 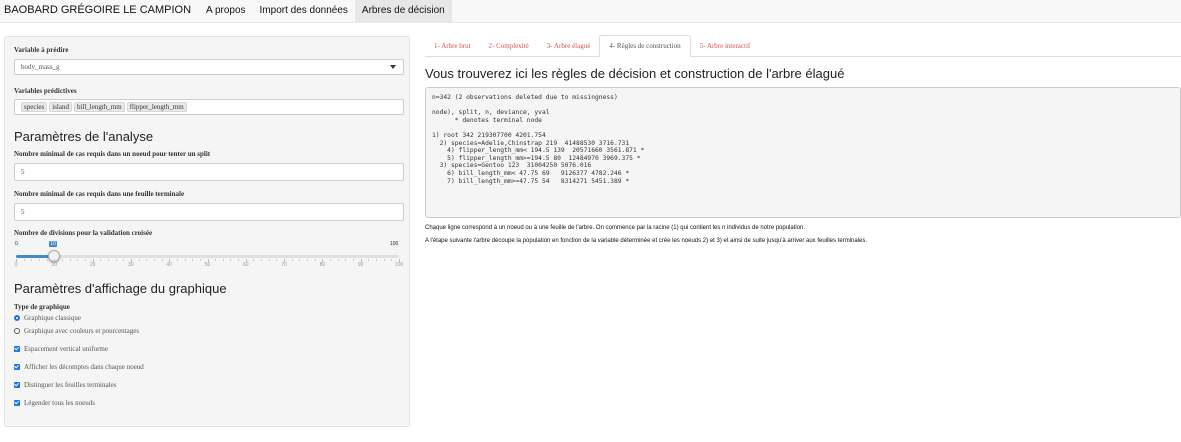 What do you see at coordinates (99, 11) in the screenshot?
I see `app-brand: BAOBARD GRÉGOIRE LE CAMPION` at bounding box center [99, 11].